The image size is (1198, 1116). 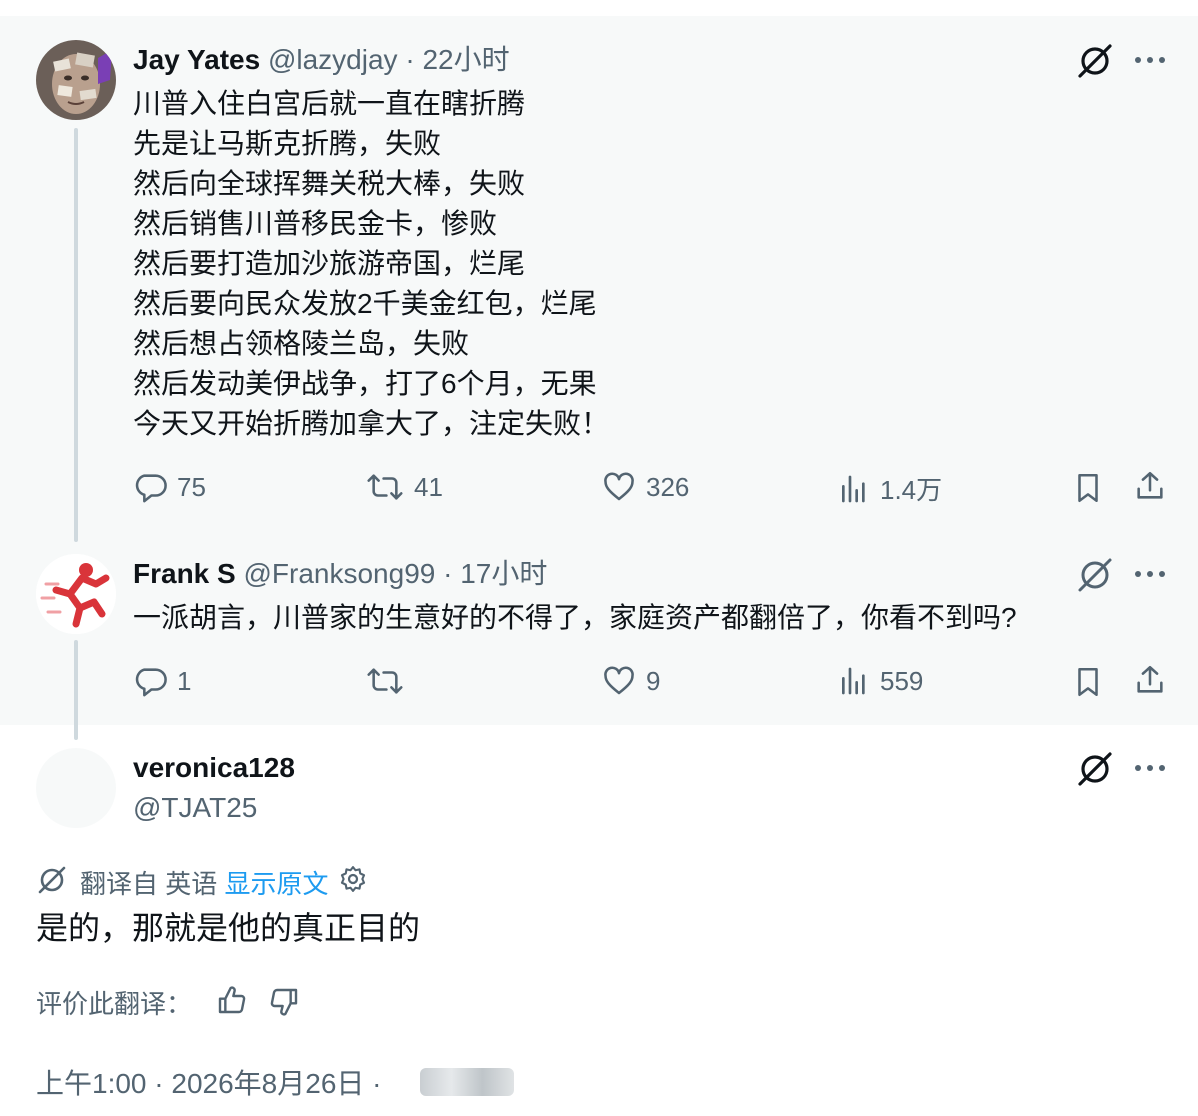 I want to click on show-original-link: 显示原文, so click(x=276, y=884).